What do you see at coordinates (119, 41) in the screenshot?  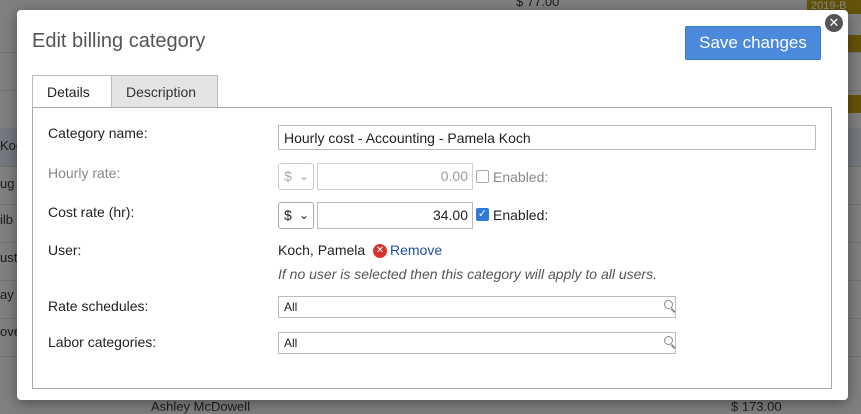 I see `dialog-title: Edit billing category` at bounding box center [119, 41].